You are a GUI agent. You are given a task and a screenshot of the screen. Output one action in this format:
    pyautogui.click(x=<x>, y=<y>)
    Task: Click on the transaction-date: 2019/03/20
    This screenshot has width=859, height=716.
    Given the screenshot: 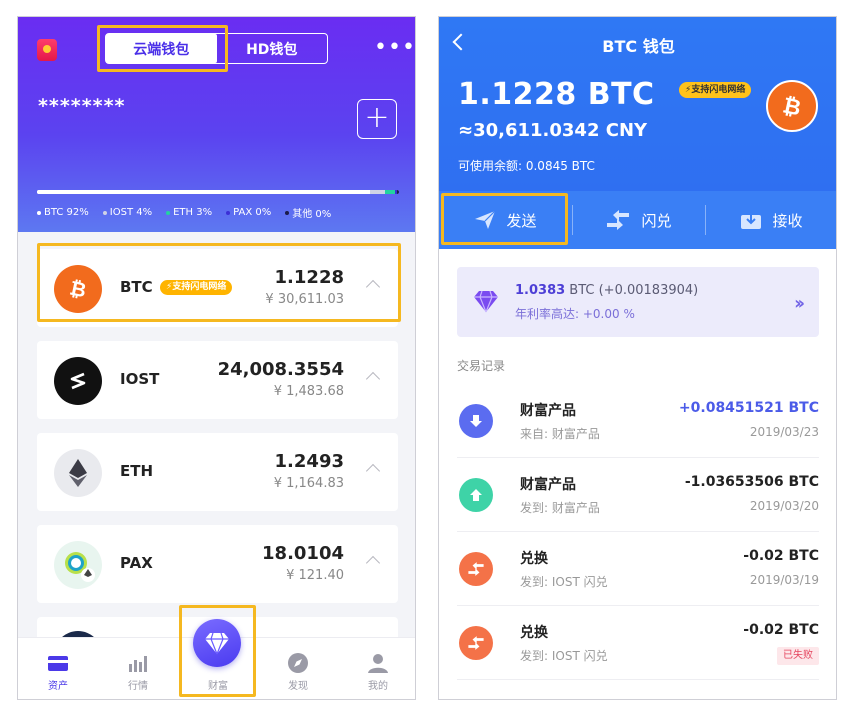 What is the action you would take?
    pyautogui.click(x=784, y=506)
    